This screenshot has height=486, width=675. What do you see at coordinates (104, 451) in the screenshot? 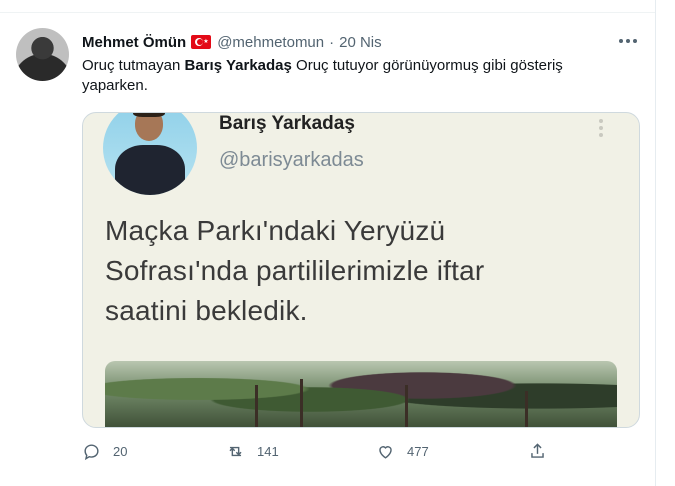
I see `reply-button: 20` at bounding box center [104, 451].